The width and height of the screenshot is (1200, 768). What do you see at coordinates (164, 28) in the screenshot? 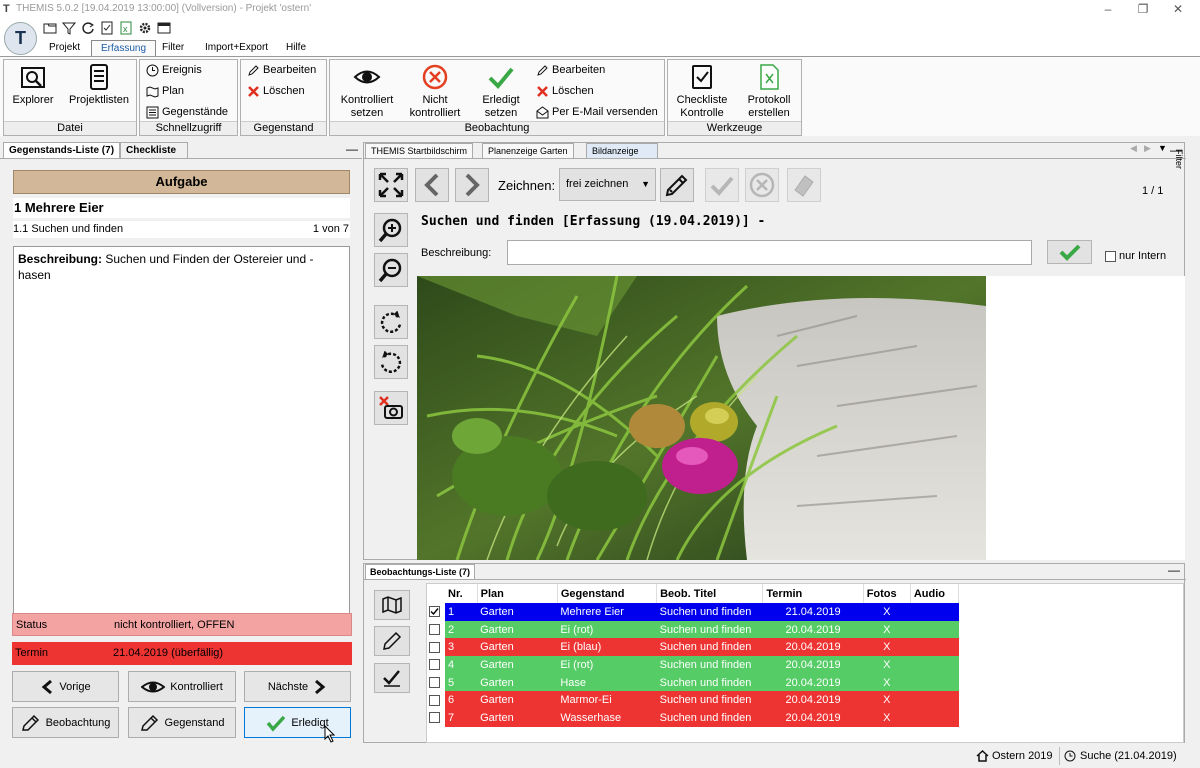
I see `window-icon` at bounding box center [164, 28].